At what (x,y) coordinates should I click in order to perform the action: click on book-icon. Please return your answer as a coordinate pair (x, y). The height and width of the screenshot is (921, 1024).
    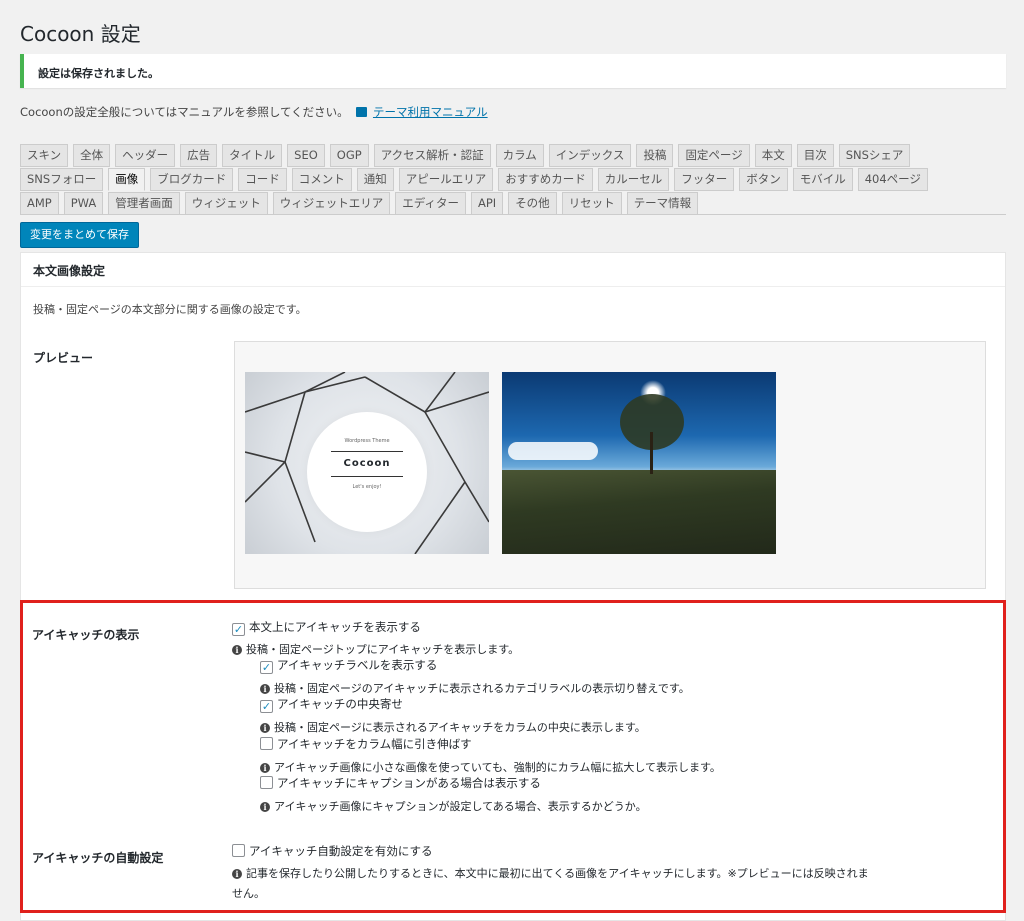
    Looking at the image, I should click on (362, 112).